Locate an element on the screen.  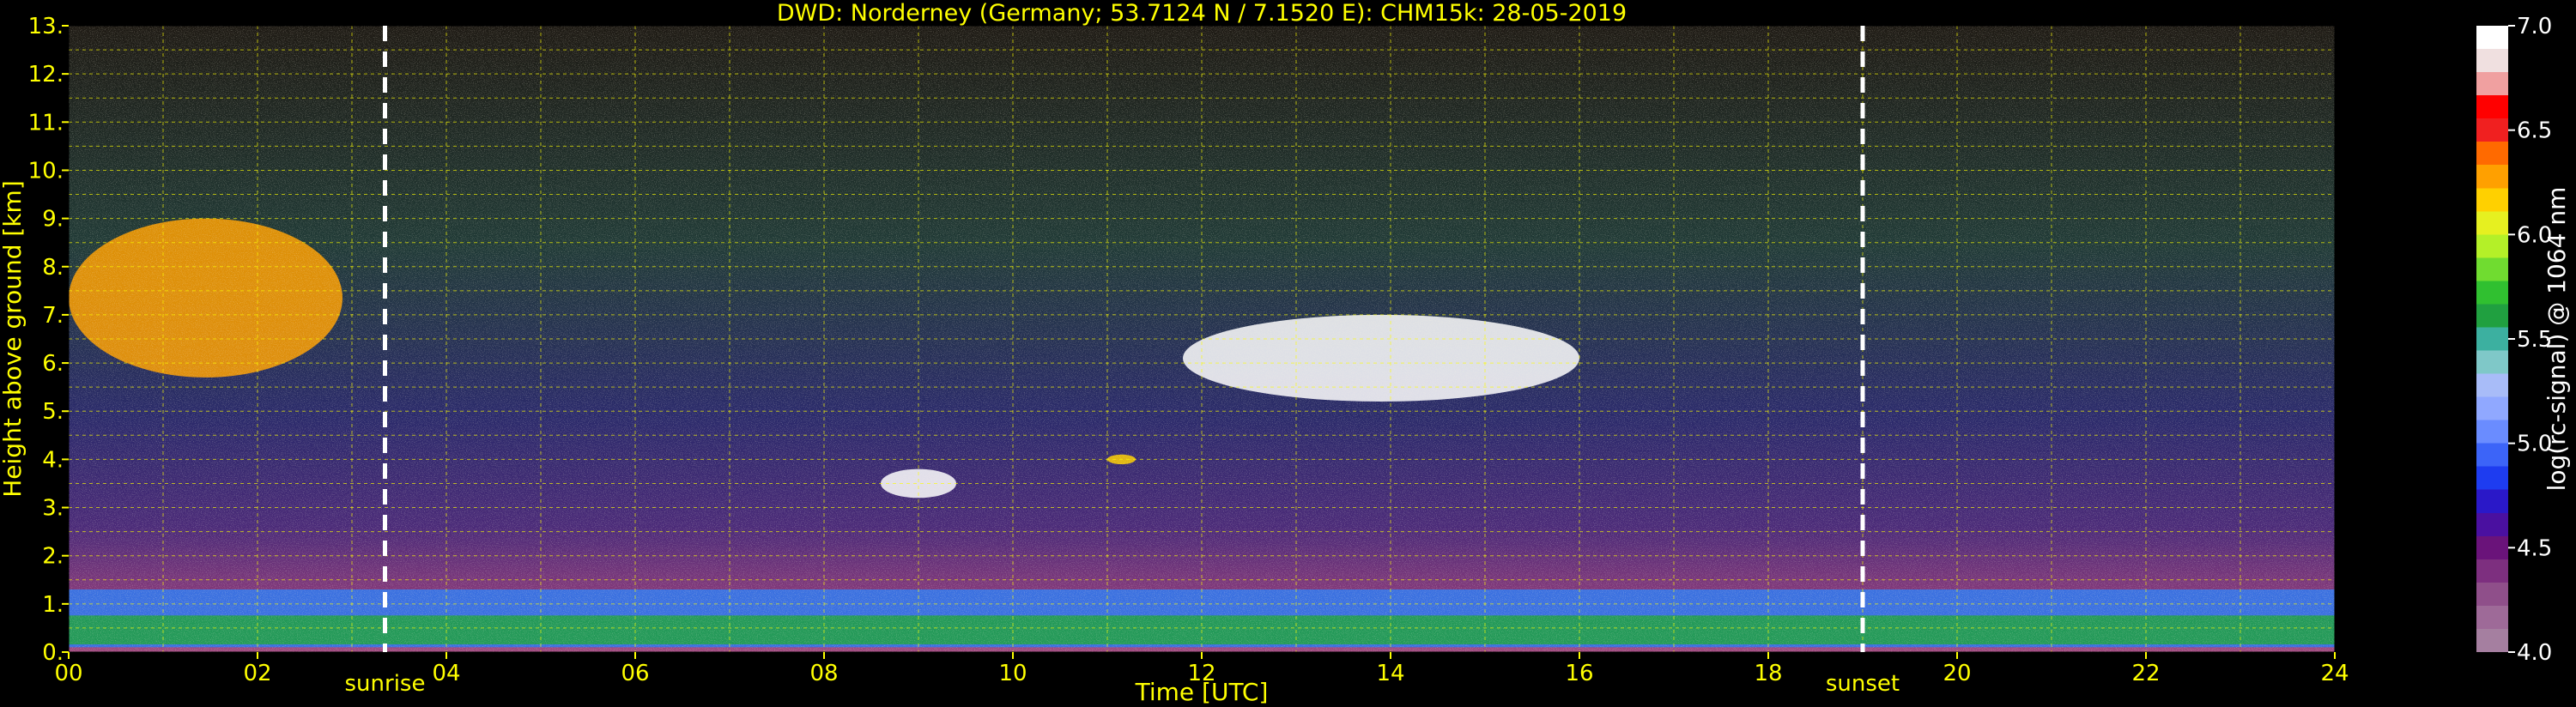
x-tick-label: 14 is located at coordinates (1390, 674).